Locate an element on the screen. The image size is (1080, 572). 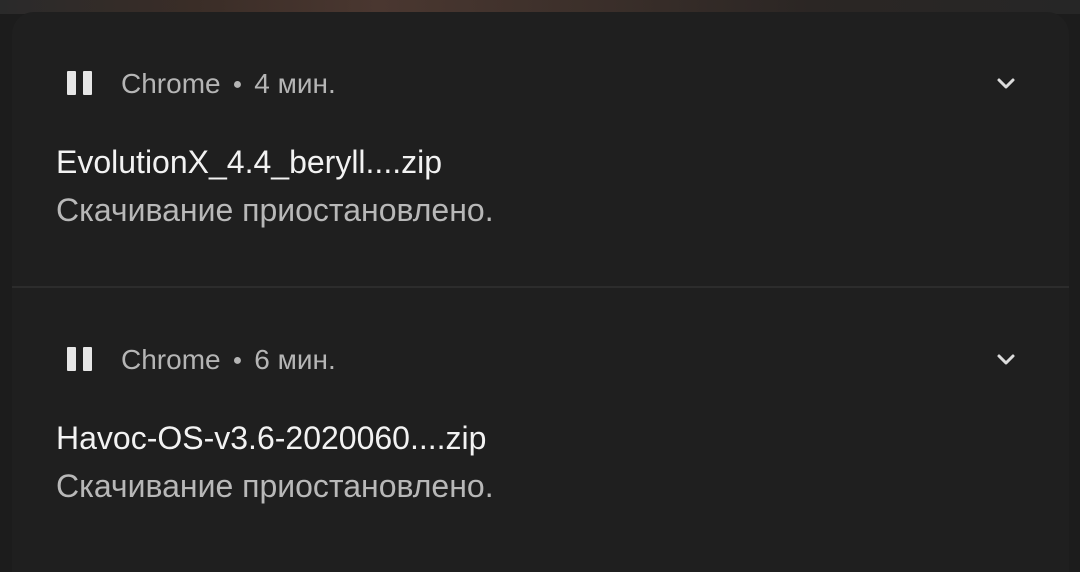
notification-meta: Chrome ● 4 мин. is located at coordinates (228, 84).